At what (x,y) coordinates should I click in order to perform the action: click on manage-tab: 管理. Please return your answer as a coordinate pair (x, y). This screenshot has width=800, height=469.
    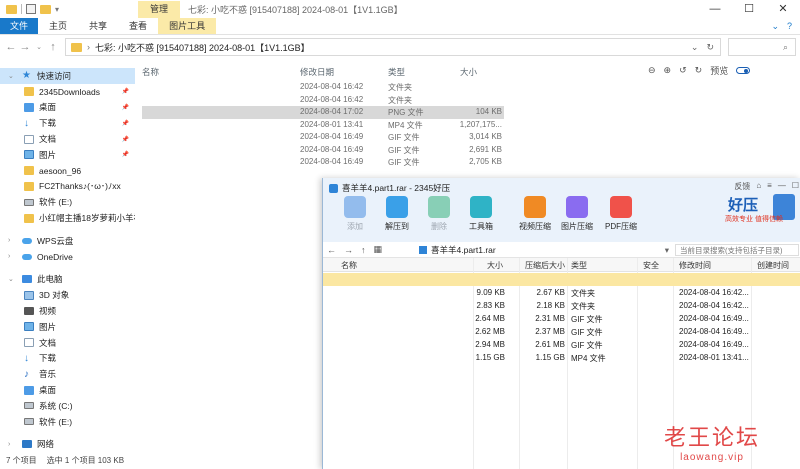
    Looking at the image, I should click on (159, 9).